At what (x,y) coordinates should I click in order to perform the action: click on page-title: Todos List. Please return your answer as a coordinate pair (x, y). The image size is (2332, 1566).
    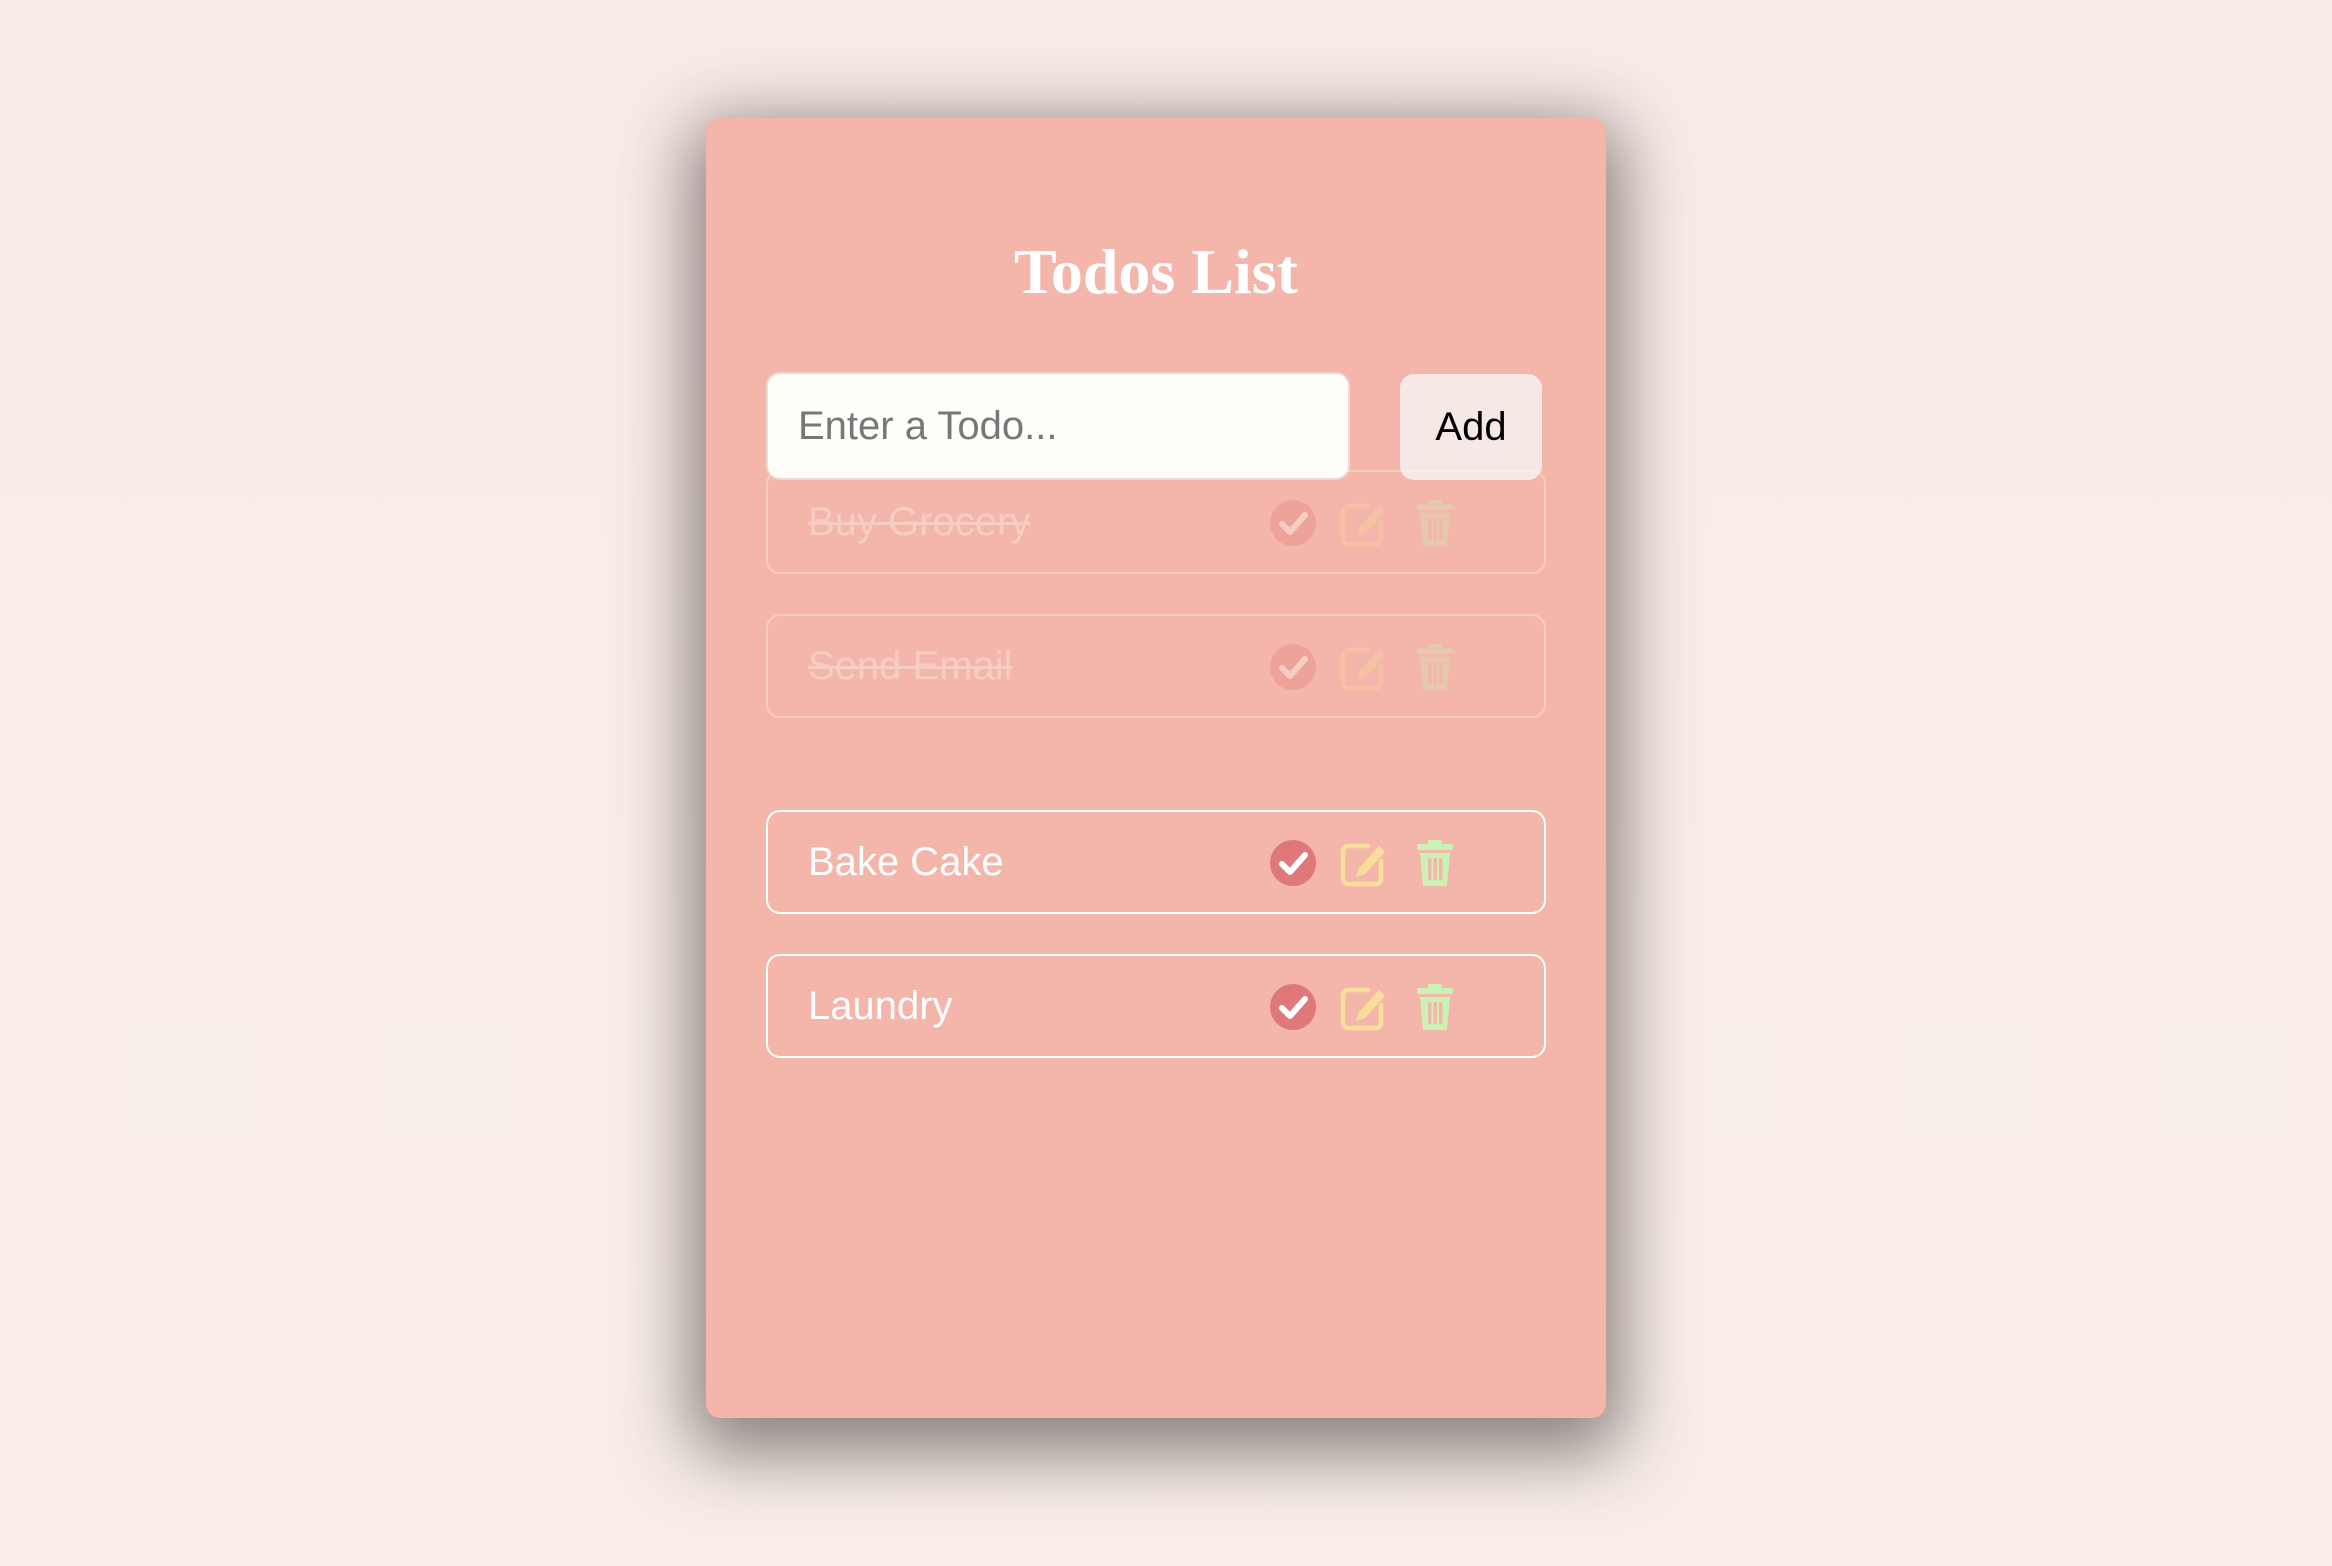
    Looking at the image, I should click on (1156, 271).